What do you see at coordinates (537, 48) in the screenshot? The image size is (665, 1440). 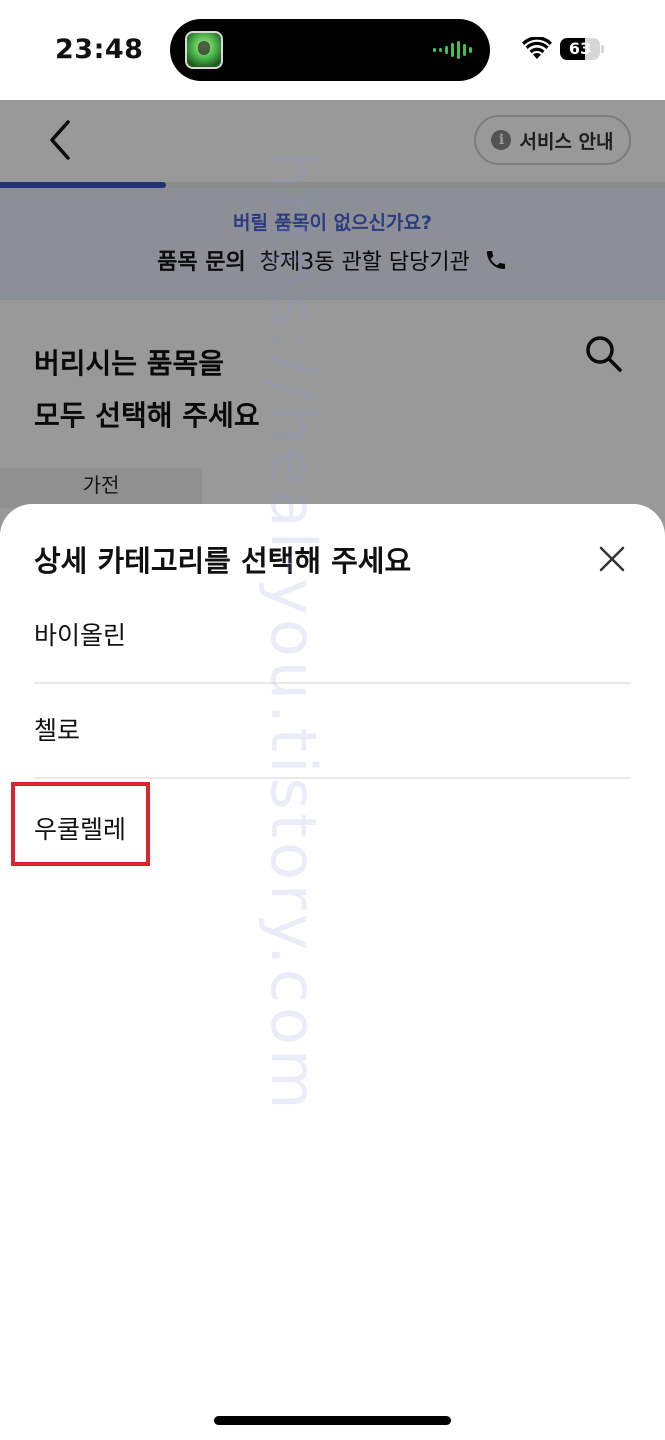 I see `wifi-icon` at bounding box center [537, 48].